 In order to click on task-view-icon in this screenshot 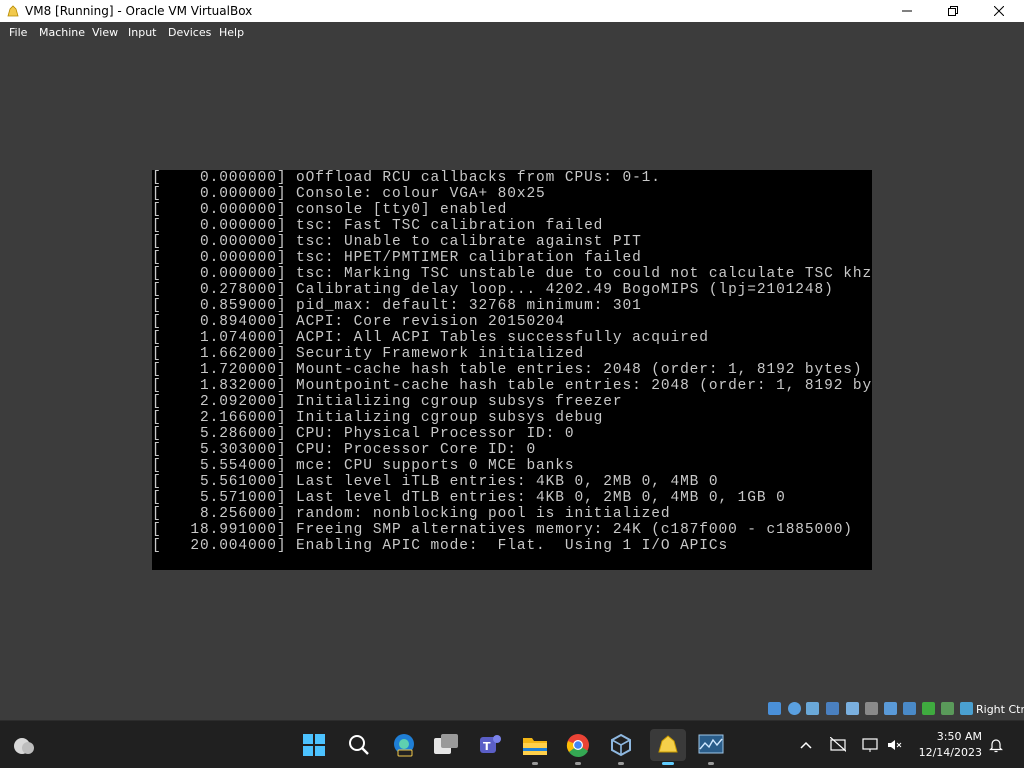, I will do `click(446, 744)`.